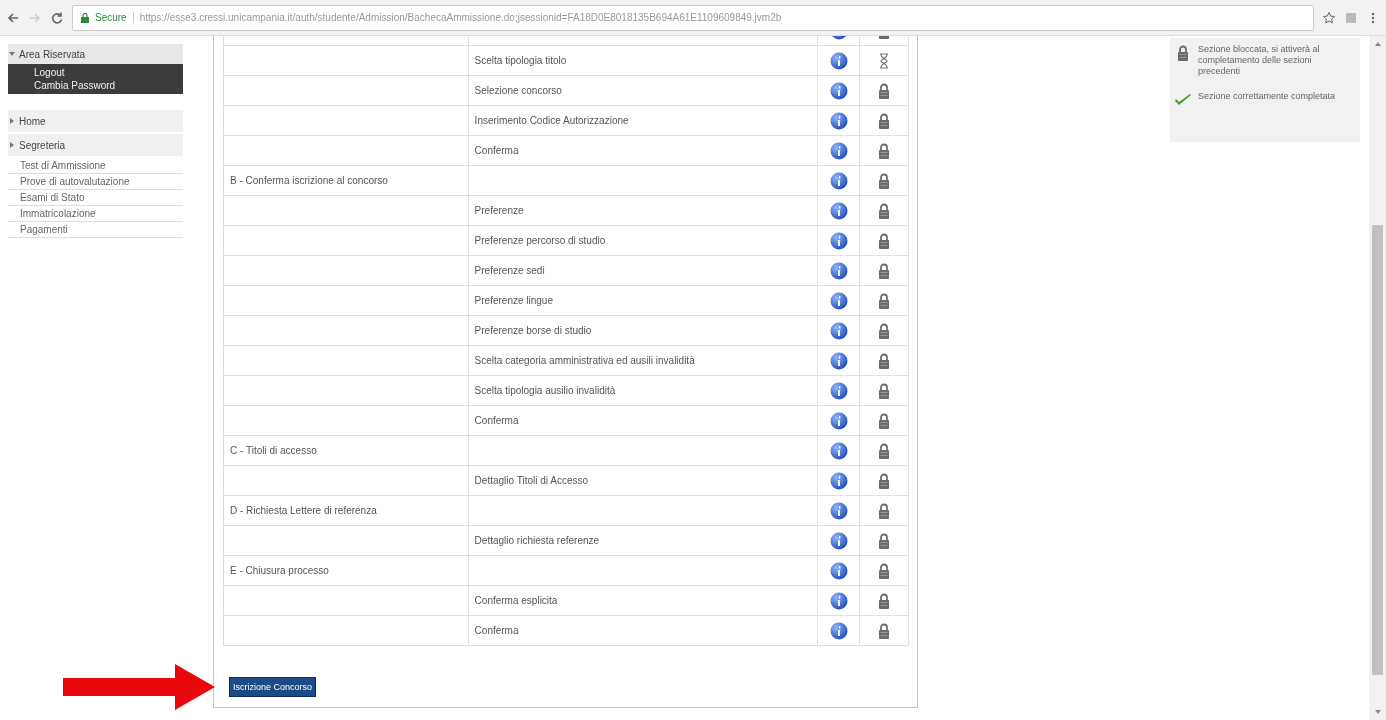  Describe the element at coordinates (643, 600) in the screenshot. I see `substep-cell: Conferma esplicita` at that location.